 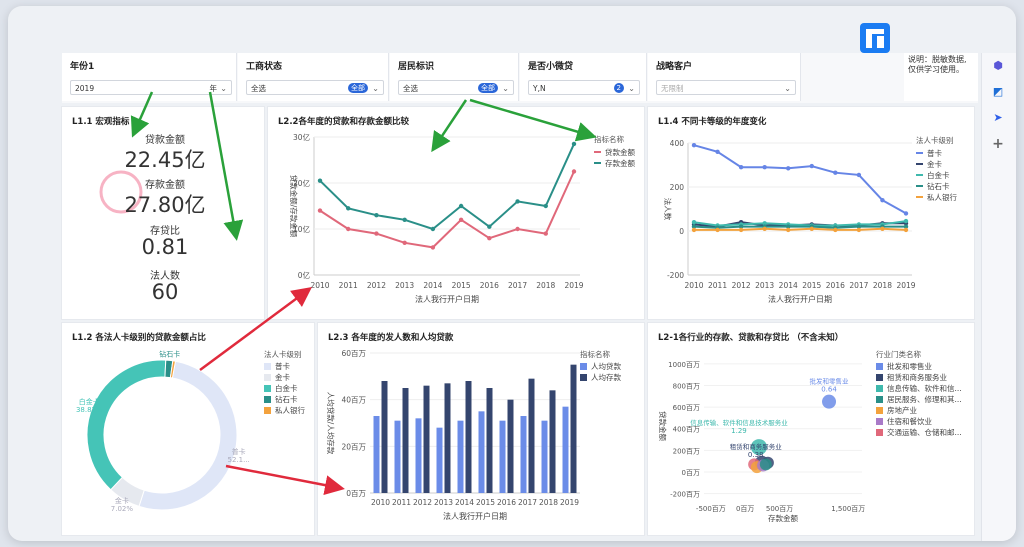 I want to click on x-tick-label: 2012, so click(x=422, y=502).